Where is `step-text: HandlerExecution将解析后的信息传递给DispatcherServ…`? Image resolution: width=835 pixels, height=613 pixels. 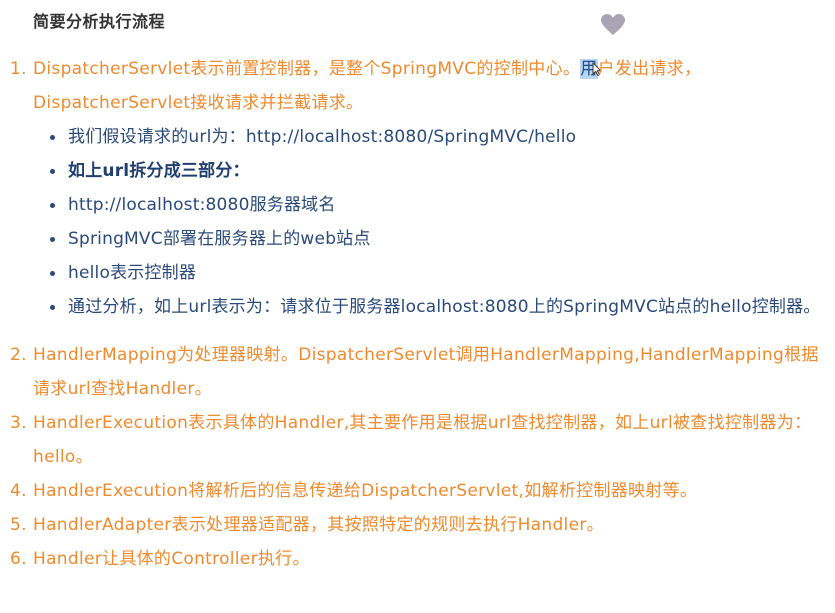 step-text: HandlerExecution将解析后的信息传递给DispatcherServ… is located at coordinates (365, 491).